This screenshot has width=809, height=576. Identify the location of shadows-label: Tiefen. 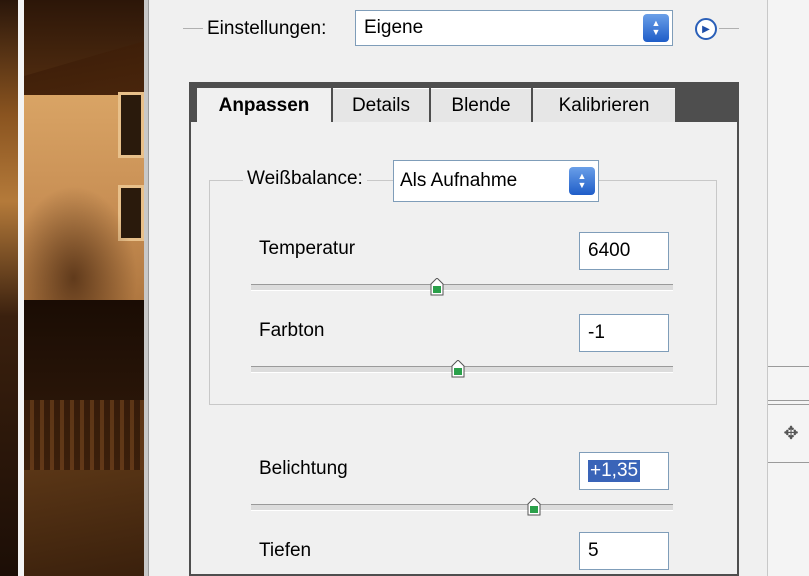
(285, 550).